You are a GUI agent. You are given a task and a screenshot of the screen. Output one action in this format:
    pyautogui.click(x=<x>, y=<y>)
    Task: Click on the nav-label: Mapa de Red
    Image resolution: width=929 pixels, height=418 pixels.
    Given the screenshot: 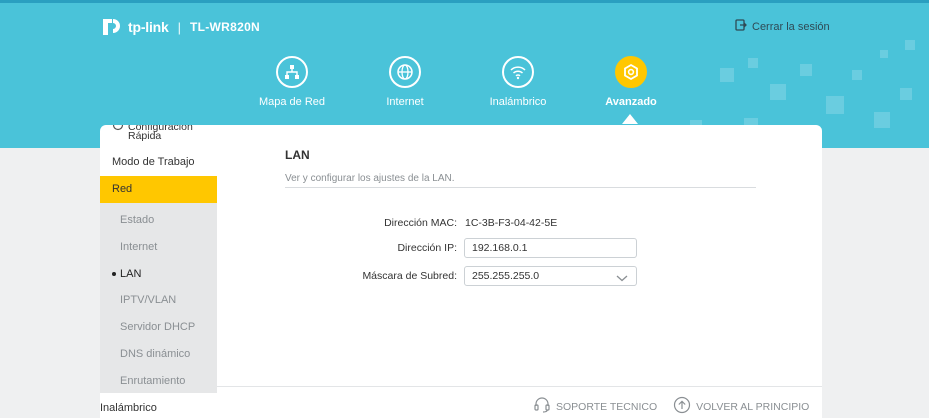 What is the action you would take?
    pyautogui.click(x=292, y=102)
    